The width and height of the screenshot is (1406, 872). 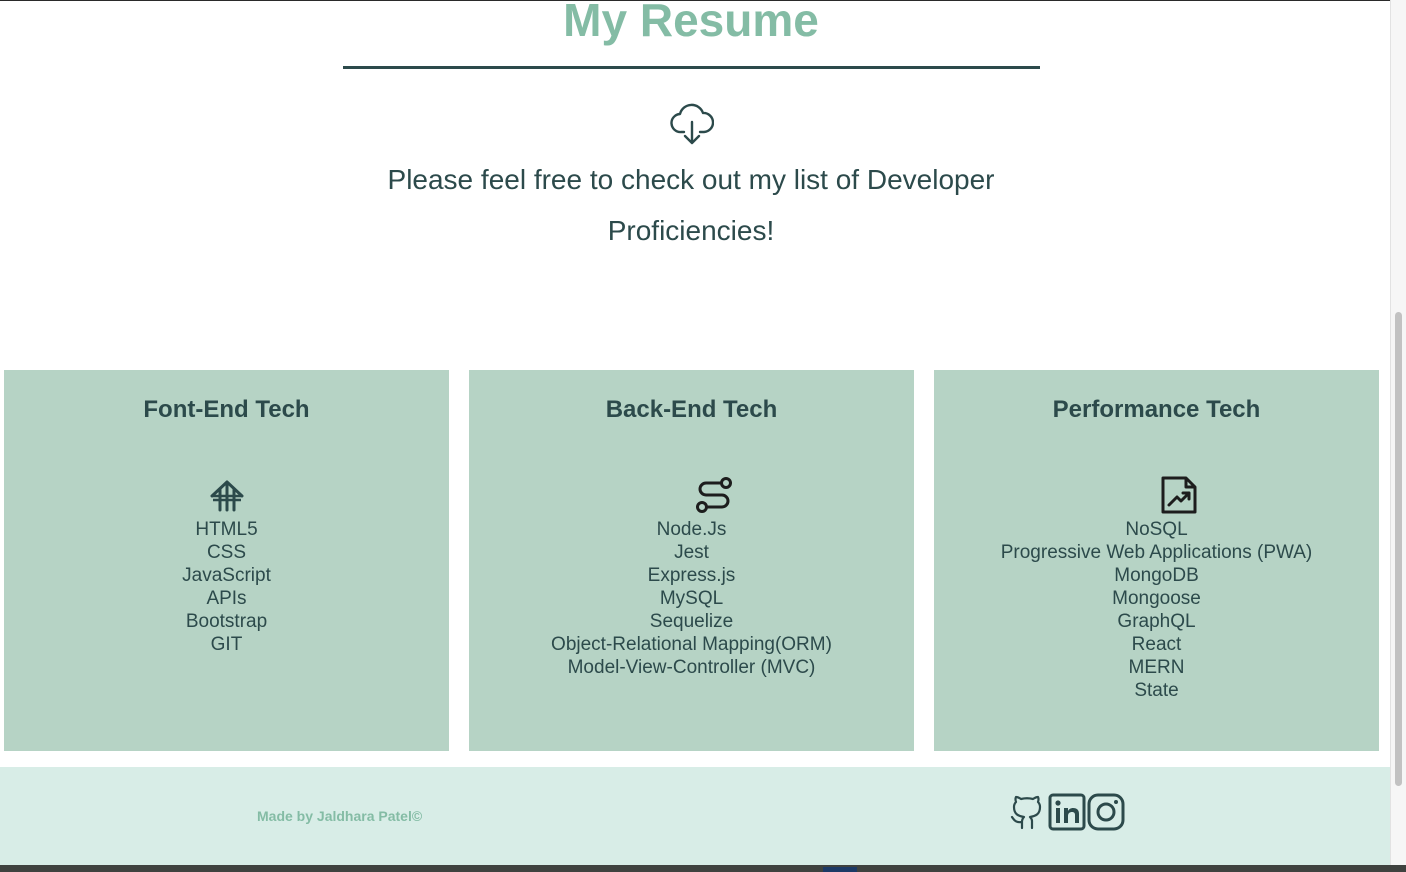 What do you see at coordinates (1156, 621) in the screenshot?
I see `list-item: GraphQL` at bounding box center [1156, 621].